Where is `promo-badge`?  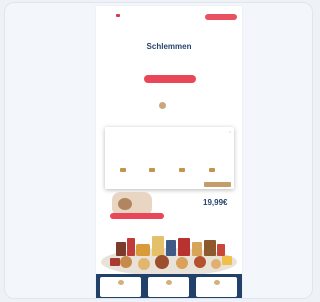
promo-badge is located at coordinates (137, 216).